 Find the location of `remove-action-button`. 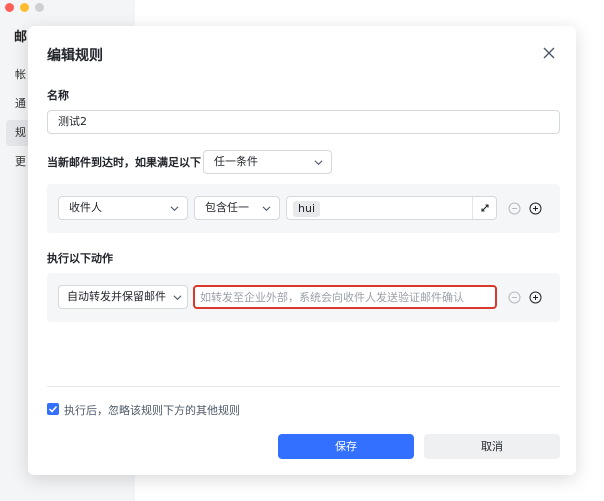

remove-action-button is located at coordinates (514, 297).